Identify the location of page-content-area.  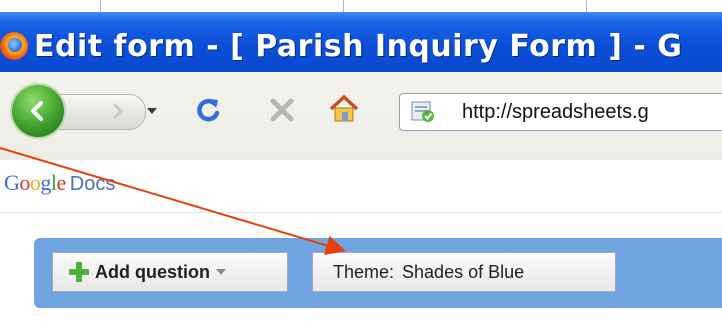
(361, 314).